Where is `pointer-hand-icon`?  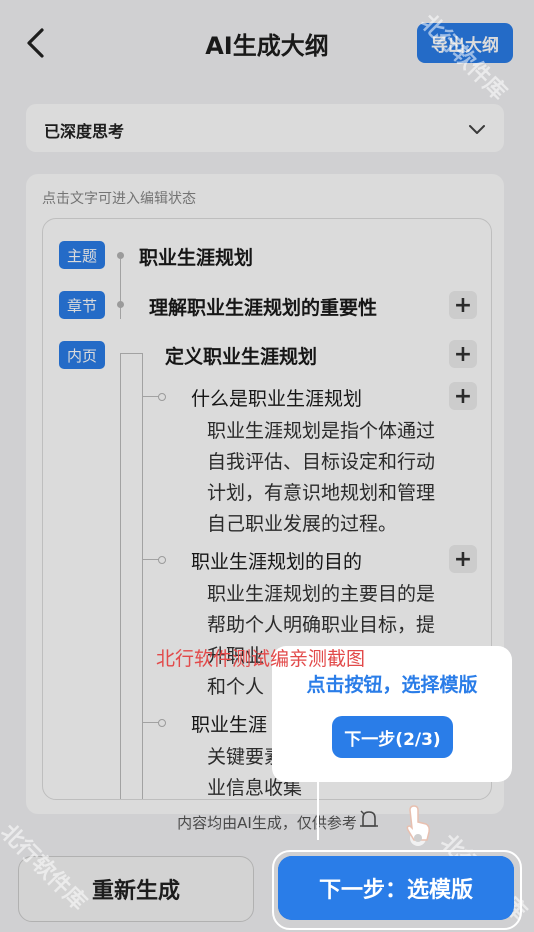 pointer-hand-icon is located at coordinates (418, 825).